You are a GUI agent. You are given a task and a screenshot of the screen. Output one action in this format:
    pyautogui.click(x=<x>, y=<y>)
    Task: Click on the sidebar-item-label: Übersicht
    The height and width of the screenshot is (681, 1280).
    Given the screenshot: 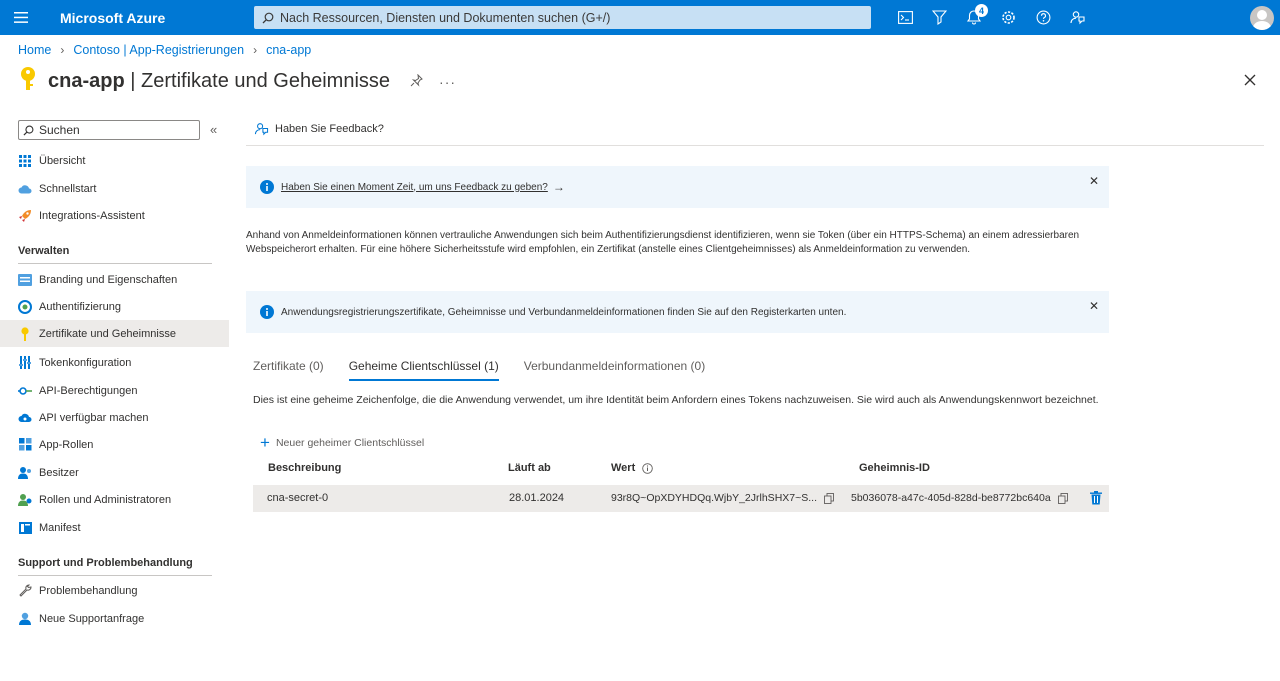 What is the action you would take?
    pyautogui.click(x=62, y=160)
    